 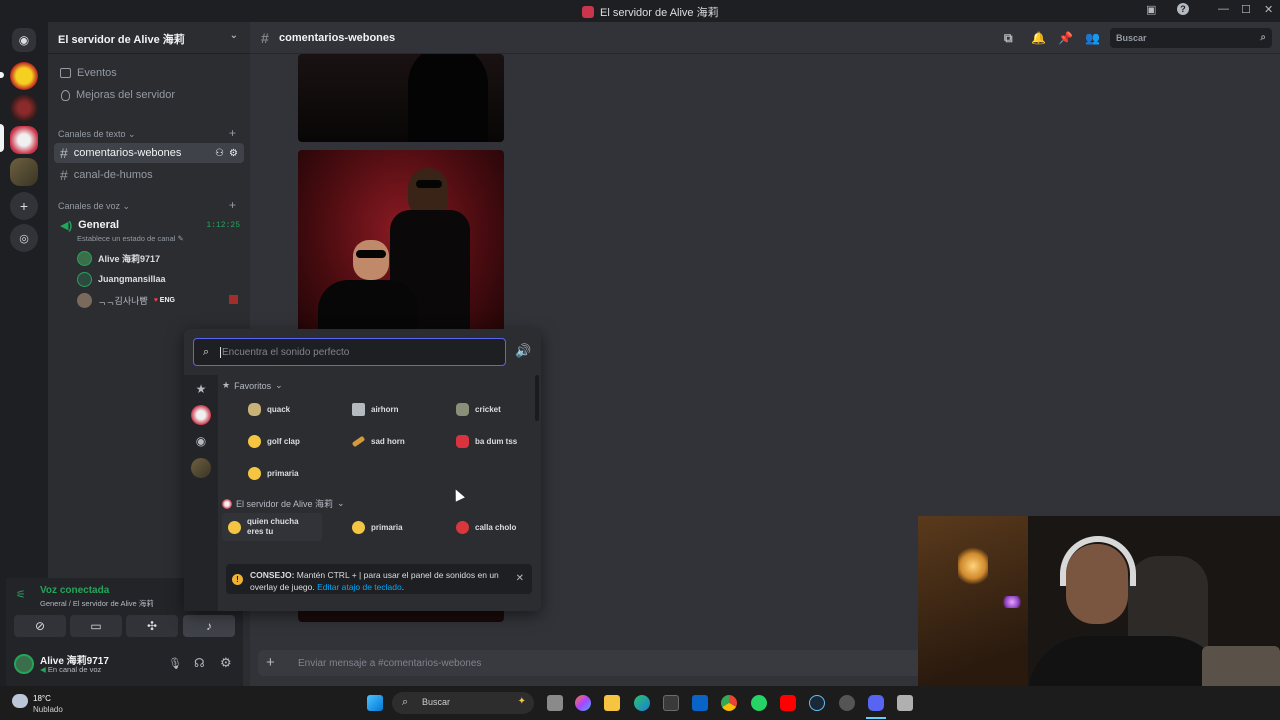 I want to click on camera-off-button: ⊘, so click(x=40, y=626).